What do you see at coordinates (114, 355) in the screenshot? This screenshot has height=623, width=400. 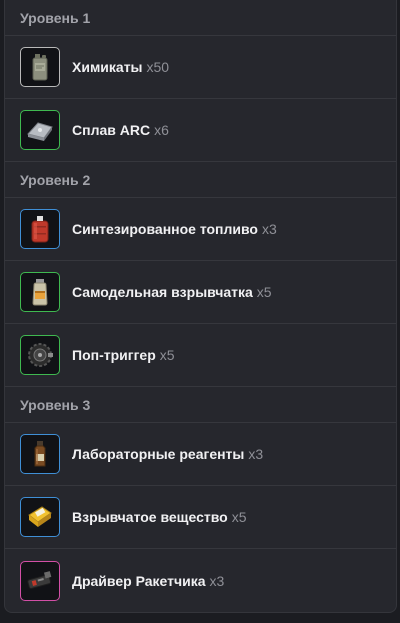 I see `item-name: Поп-триггер` at bounding box center [114, 355].